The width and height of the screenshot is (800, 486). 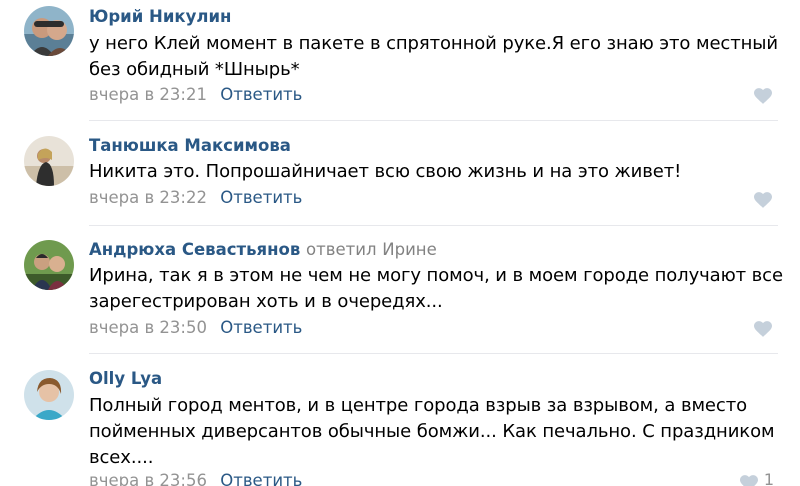 What do you see at coordinates (194, 249) in the screenshot?
I see `author-name: Андрюха Севастьянов` at bounding box center [194, 249].